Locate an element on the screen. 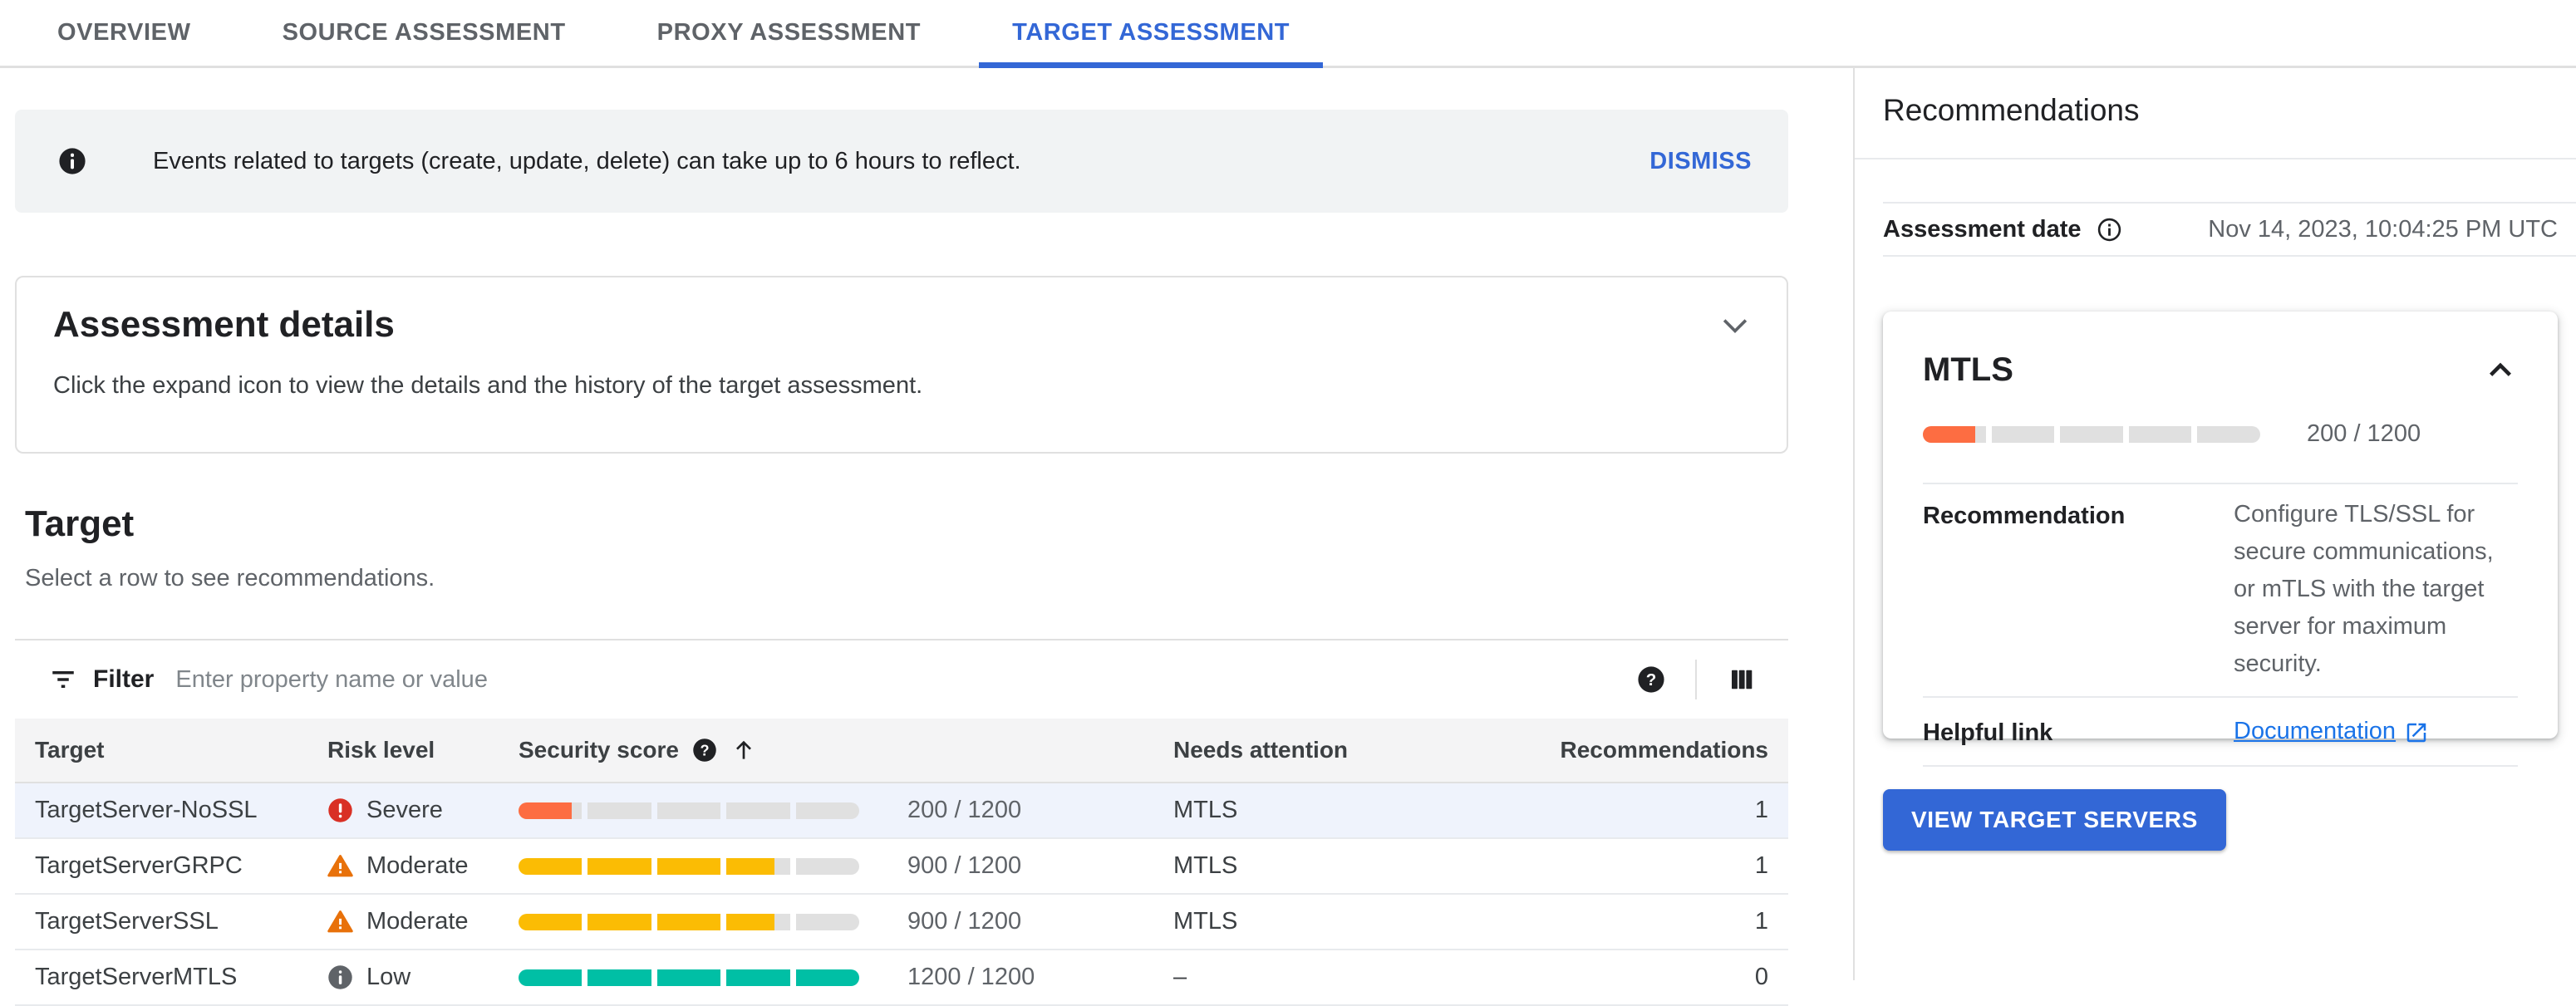 This screenshot has height=1006, width=2576. column-header-attention: Needs attention is located at coordinates (1261, 750).